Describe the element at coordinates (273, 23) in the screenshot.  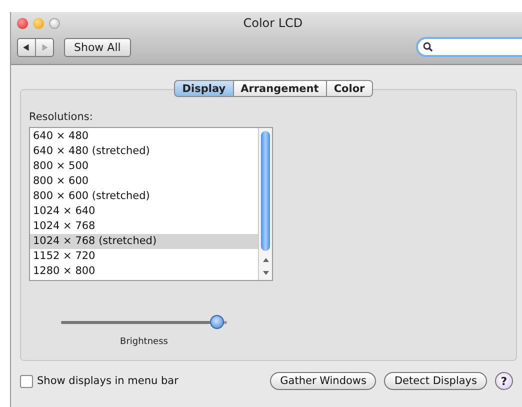
I see `window-title: Color LCD` at that location.